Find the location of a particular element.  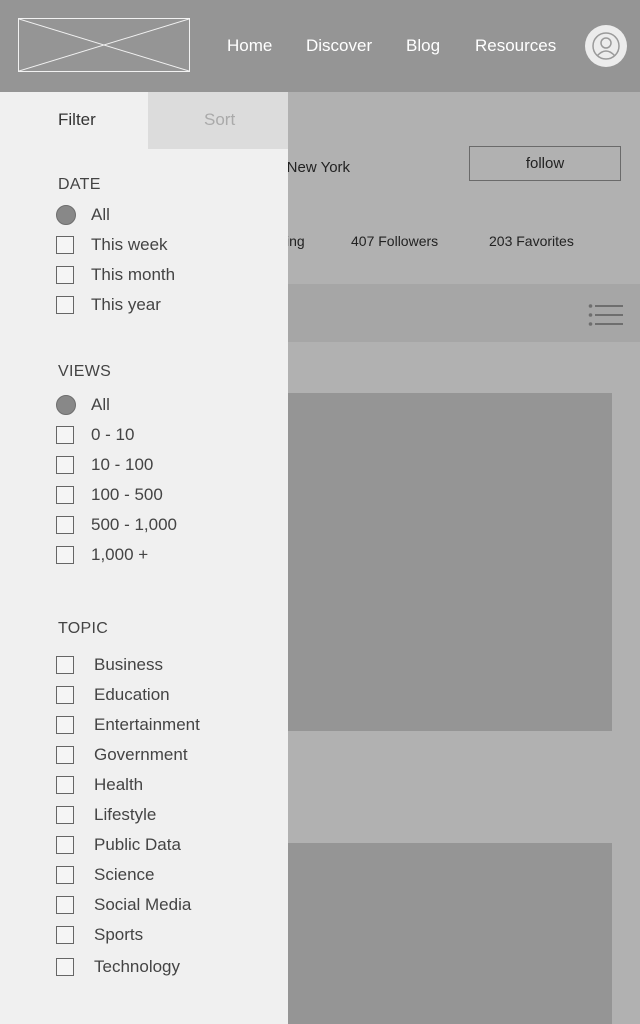

stat-favorites: 203 Favorites is located at coordinates (531, 241).